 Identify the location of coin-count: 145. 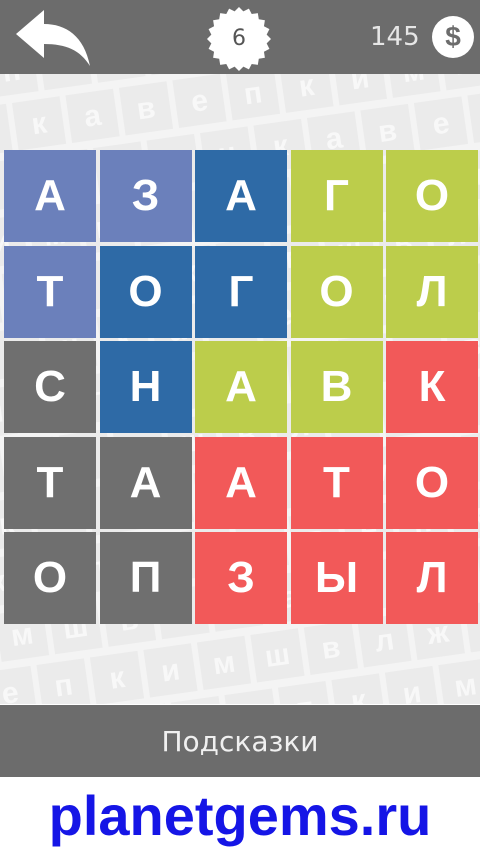
(395, 37).